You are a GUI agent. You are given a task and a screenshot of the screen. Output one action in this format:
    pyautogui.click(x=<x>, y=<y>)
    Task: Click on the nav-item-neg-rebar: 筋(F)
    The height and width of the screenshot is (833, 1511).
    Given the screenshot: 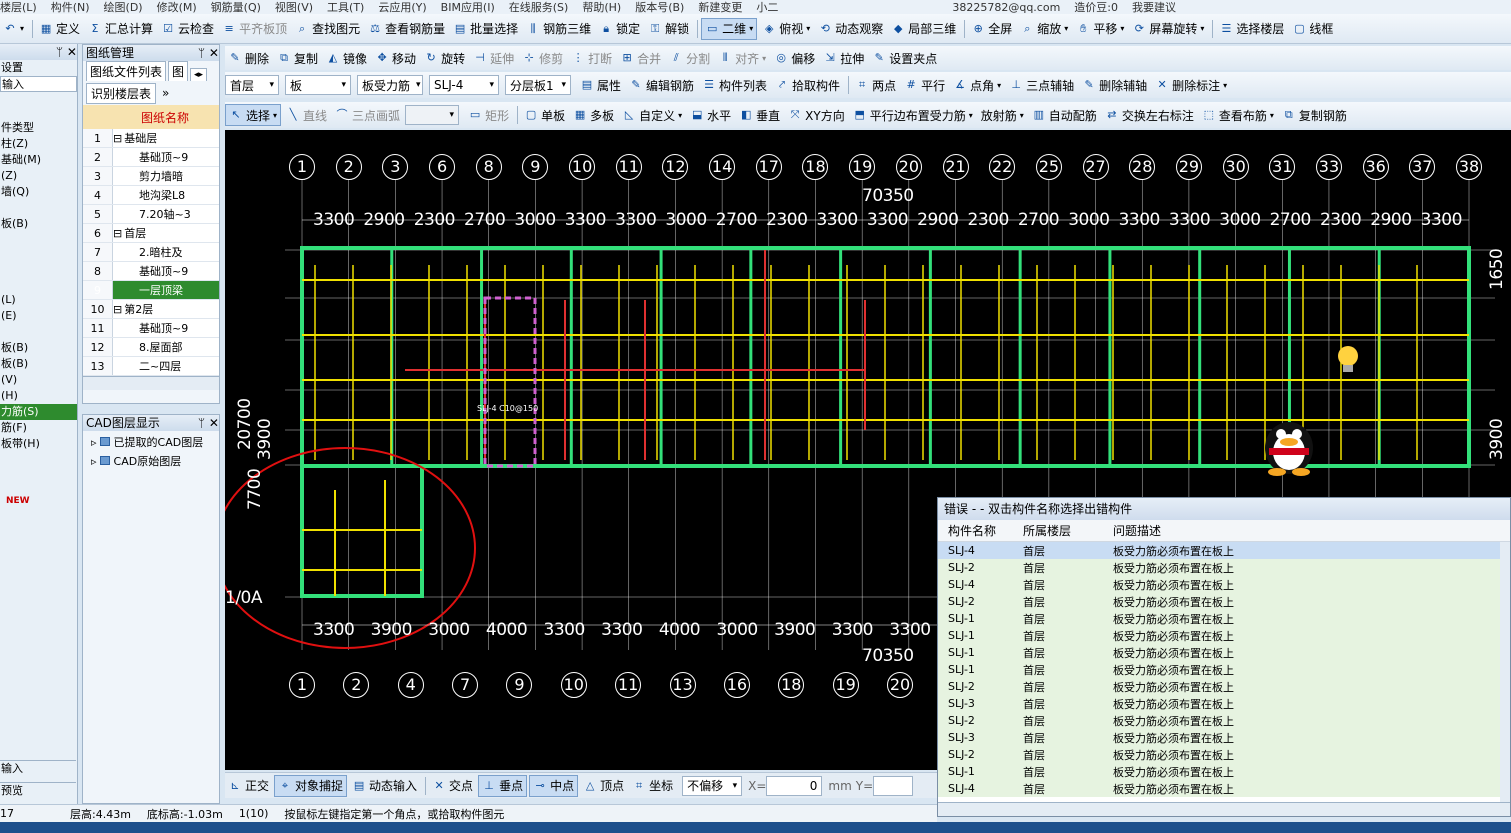 What is the action you would take?
    pyautogui.click(x=38, y=428)
    